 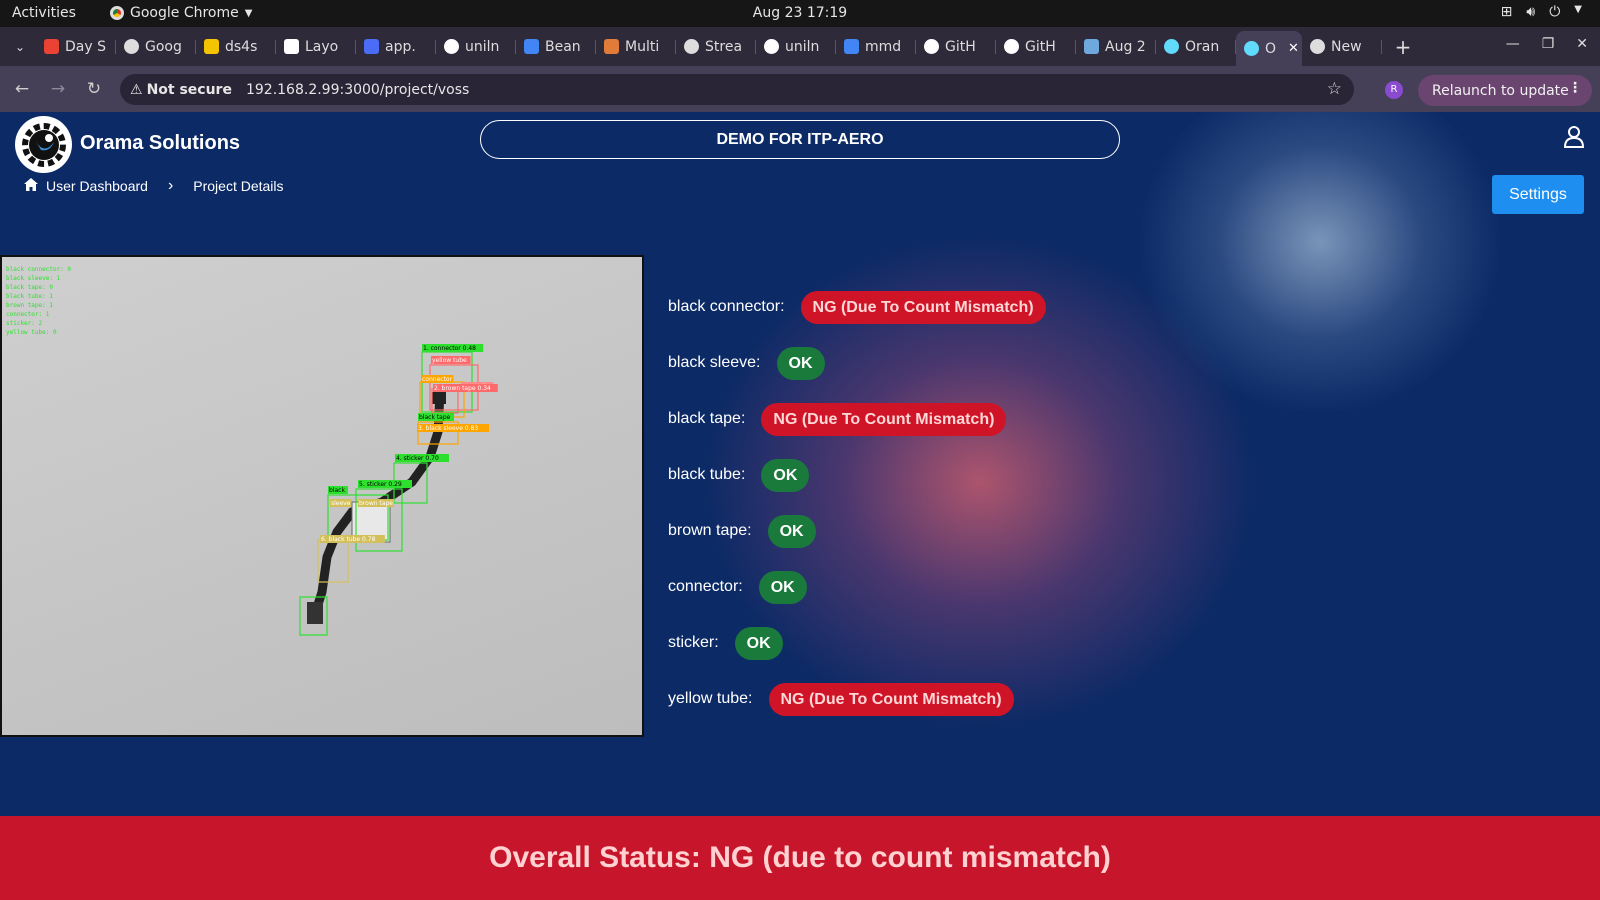 What do you see at coordinates (291, 46) in the screenshot?
I see `medium-icon` at bounding box center [291, 46].